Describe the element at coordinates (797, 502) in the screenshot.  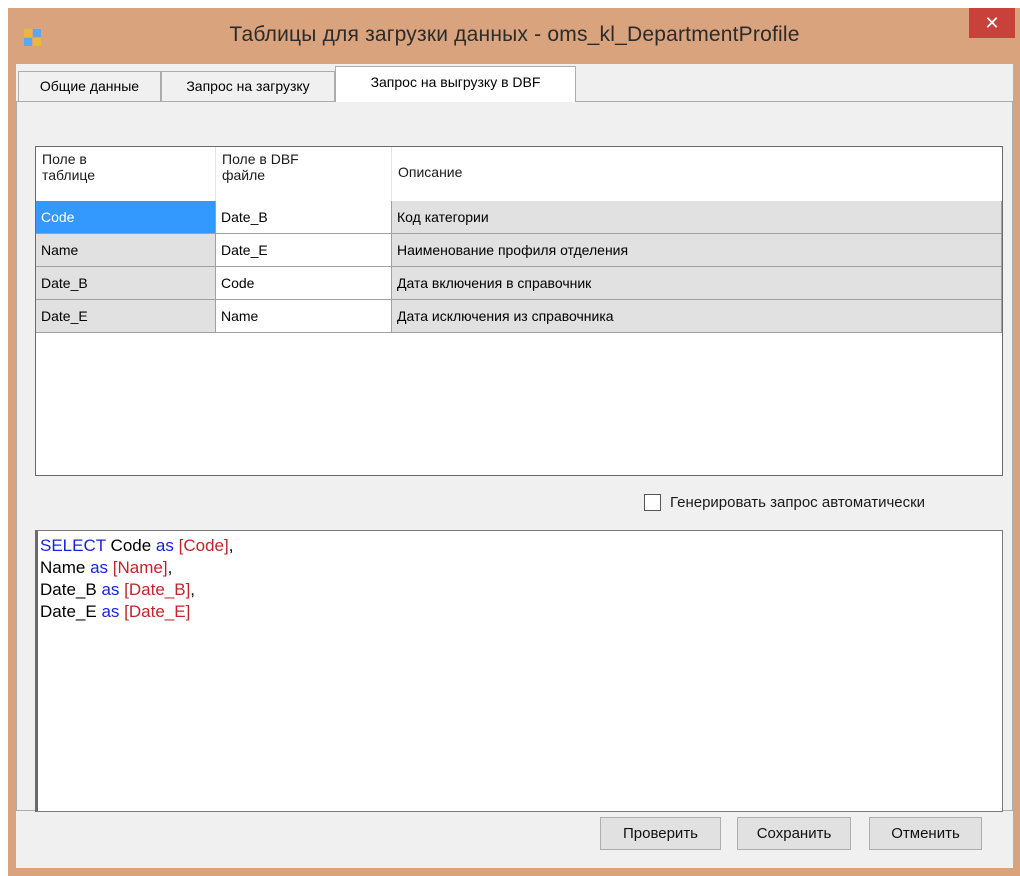
I see `auto-generate-label: Генерировать запрос автоматически` at that location.